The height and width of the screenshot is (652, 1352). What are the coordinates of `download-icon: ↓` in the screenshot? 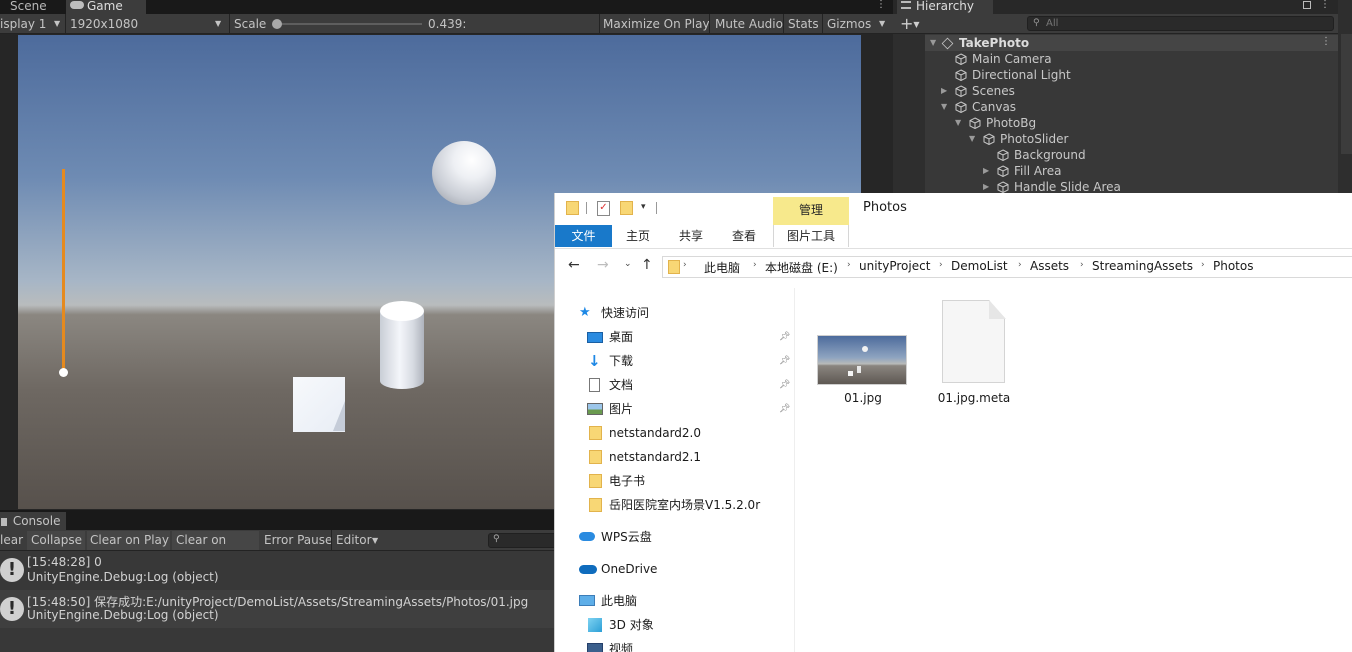 It's located at (594, 361).